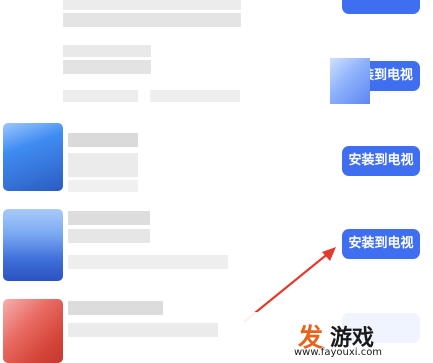  Describe the element at coordinates (338, 352) in the screenshot. I see `watermark-url: www.fayouxi.com` at that location.